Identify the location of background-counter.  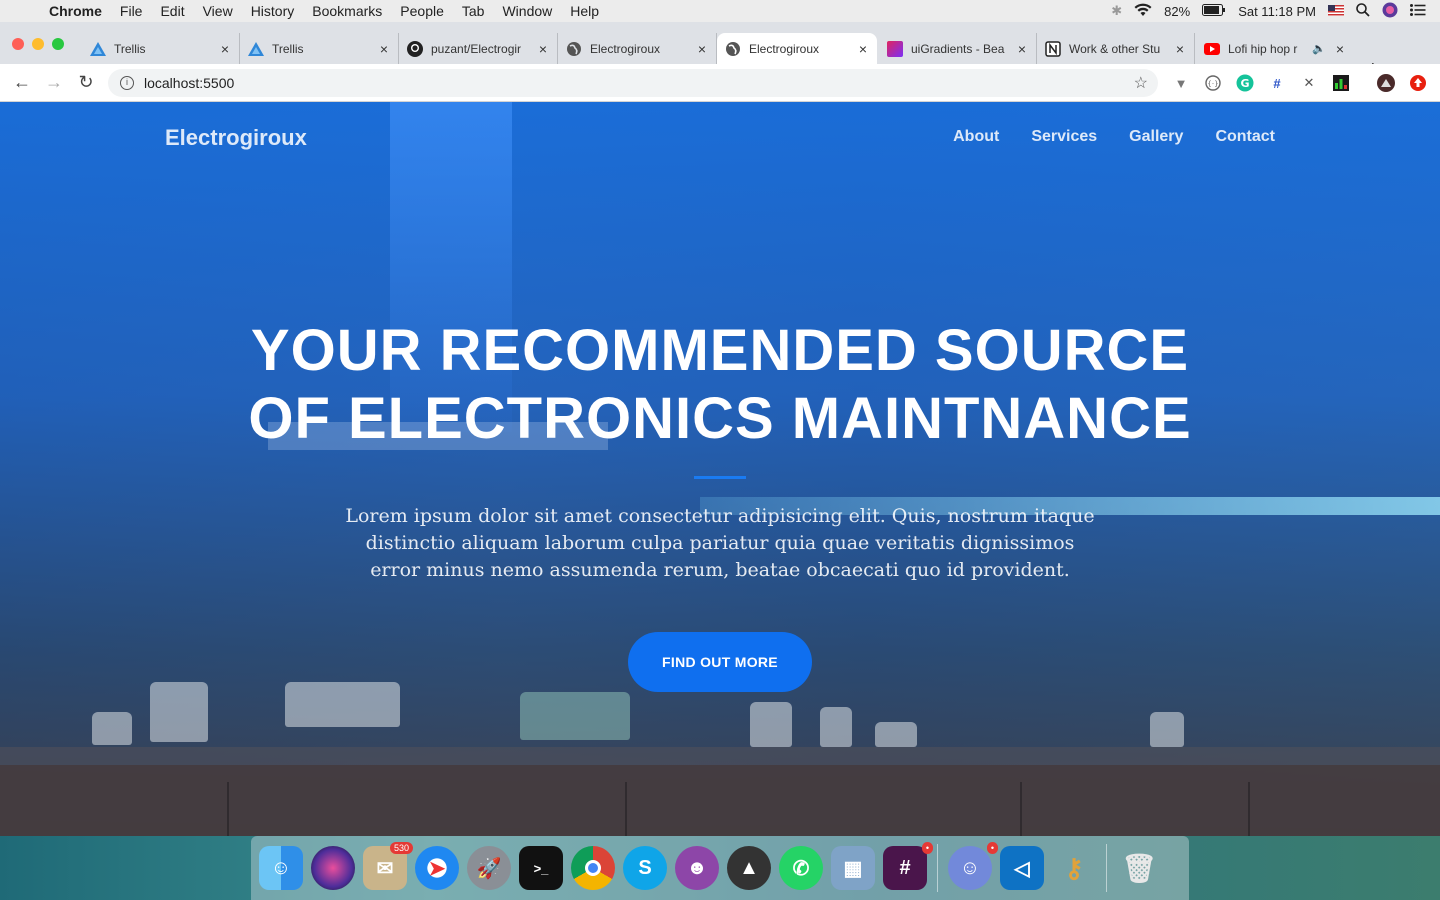
(720, 756).